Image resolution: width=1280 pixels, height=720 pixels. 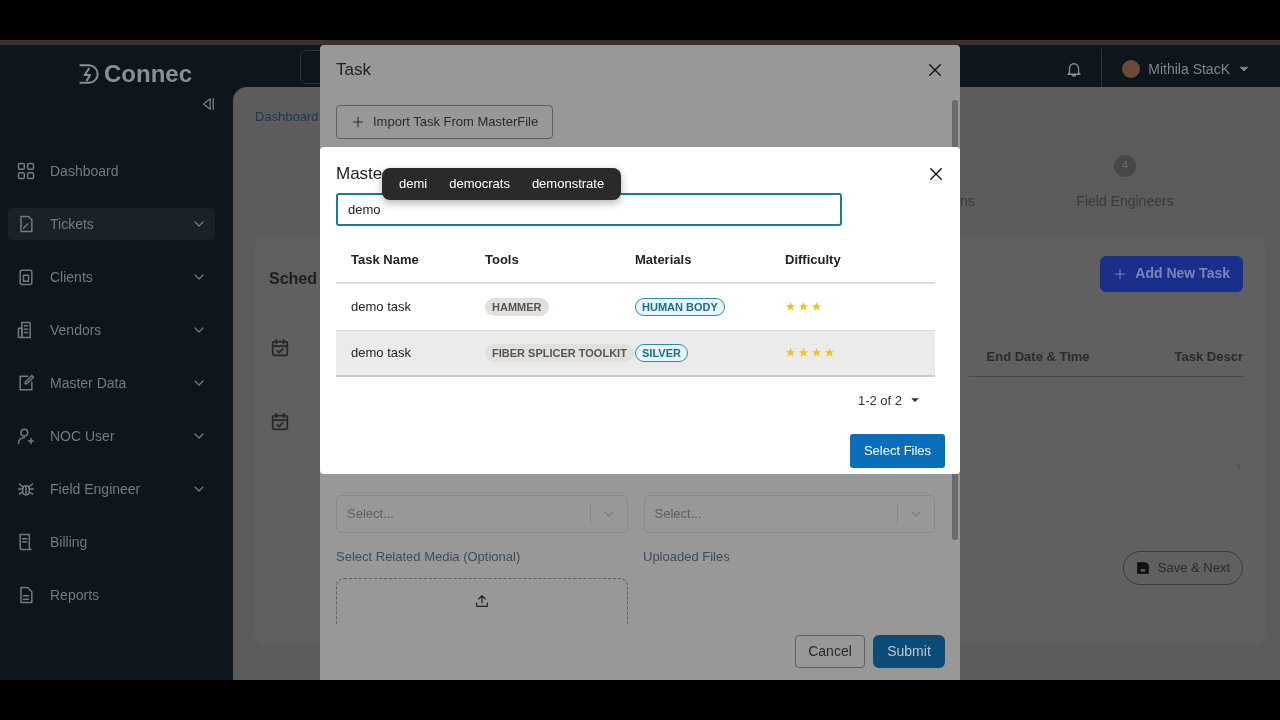 What do you see at coordinates (71, 277) in the screenshot?
I see `sidebar-label: Clients` at bounding box center [71, 277].